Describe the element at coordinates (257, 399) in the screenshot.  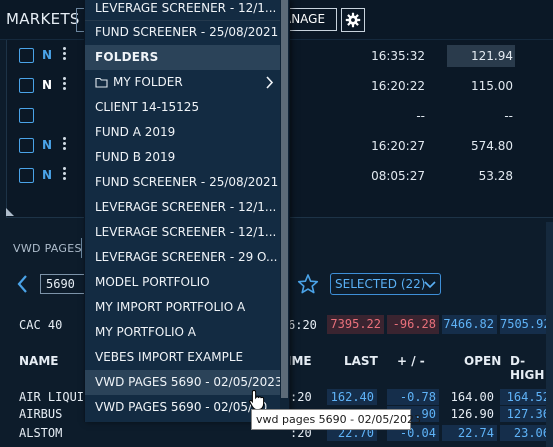
I see `hand-cursor-icon` at that location.